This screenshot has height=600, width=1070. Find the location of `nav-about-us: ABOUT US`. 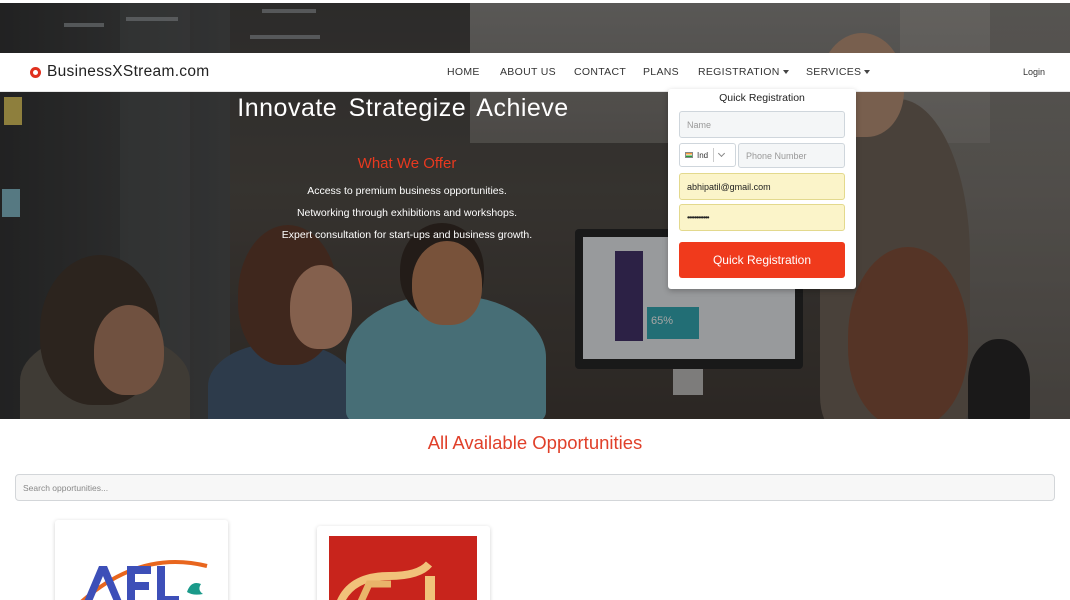

nav-about-us: ABOUT US is located at coordinates (528, 72).